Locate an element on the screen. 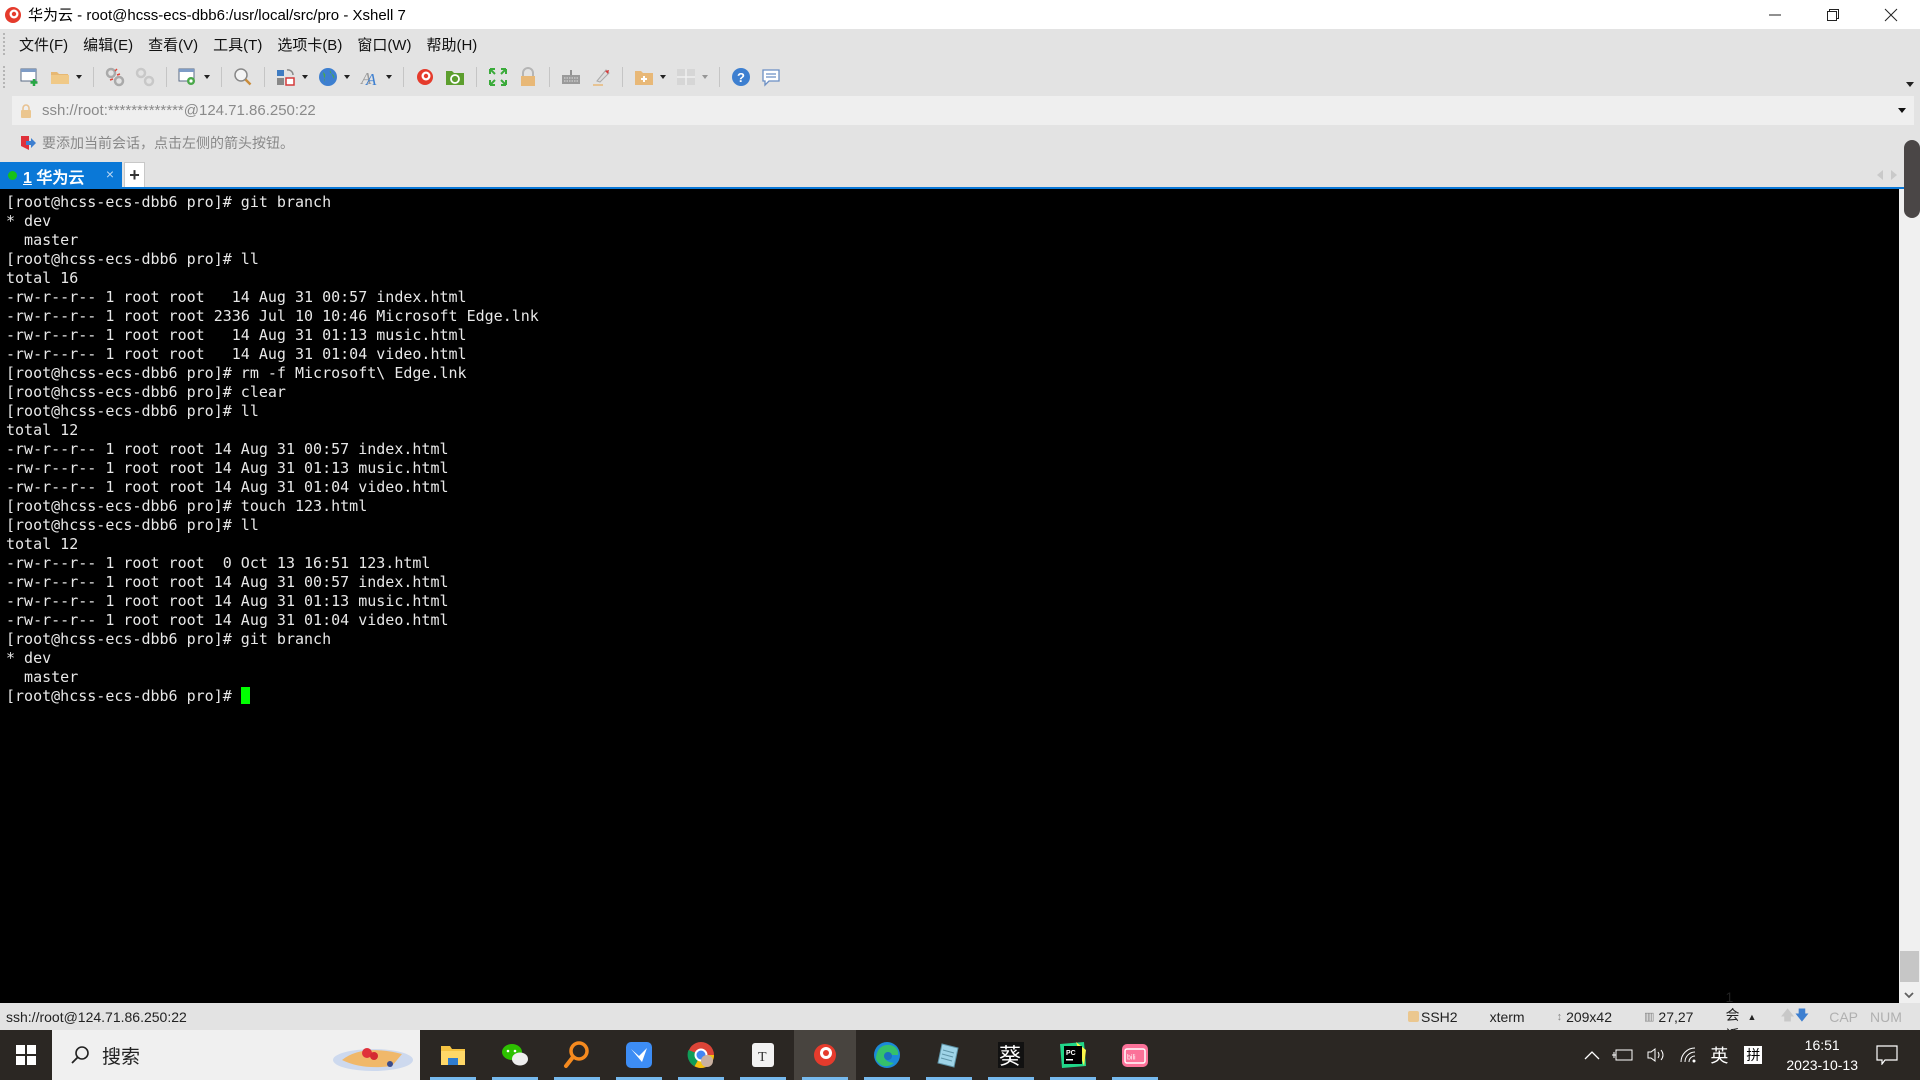  menu-edit: 编辑(E) is located at coordinates (108, 44).